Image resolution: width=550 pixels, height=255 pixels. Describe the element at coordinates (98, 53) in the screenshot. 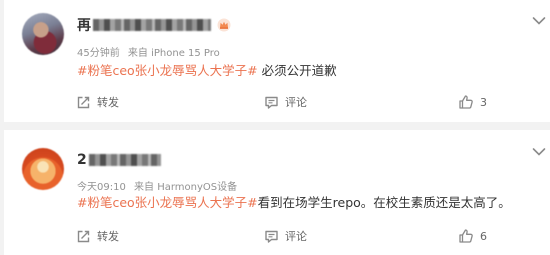

I see `post-time: 45分钟前` at that location.